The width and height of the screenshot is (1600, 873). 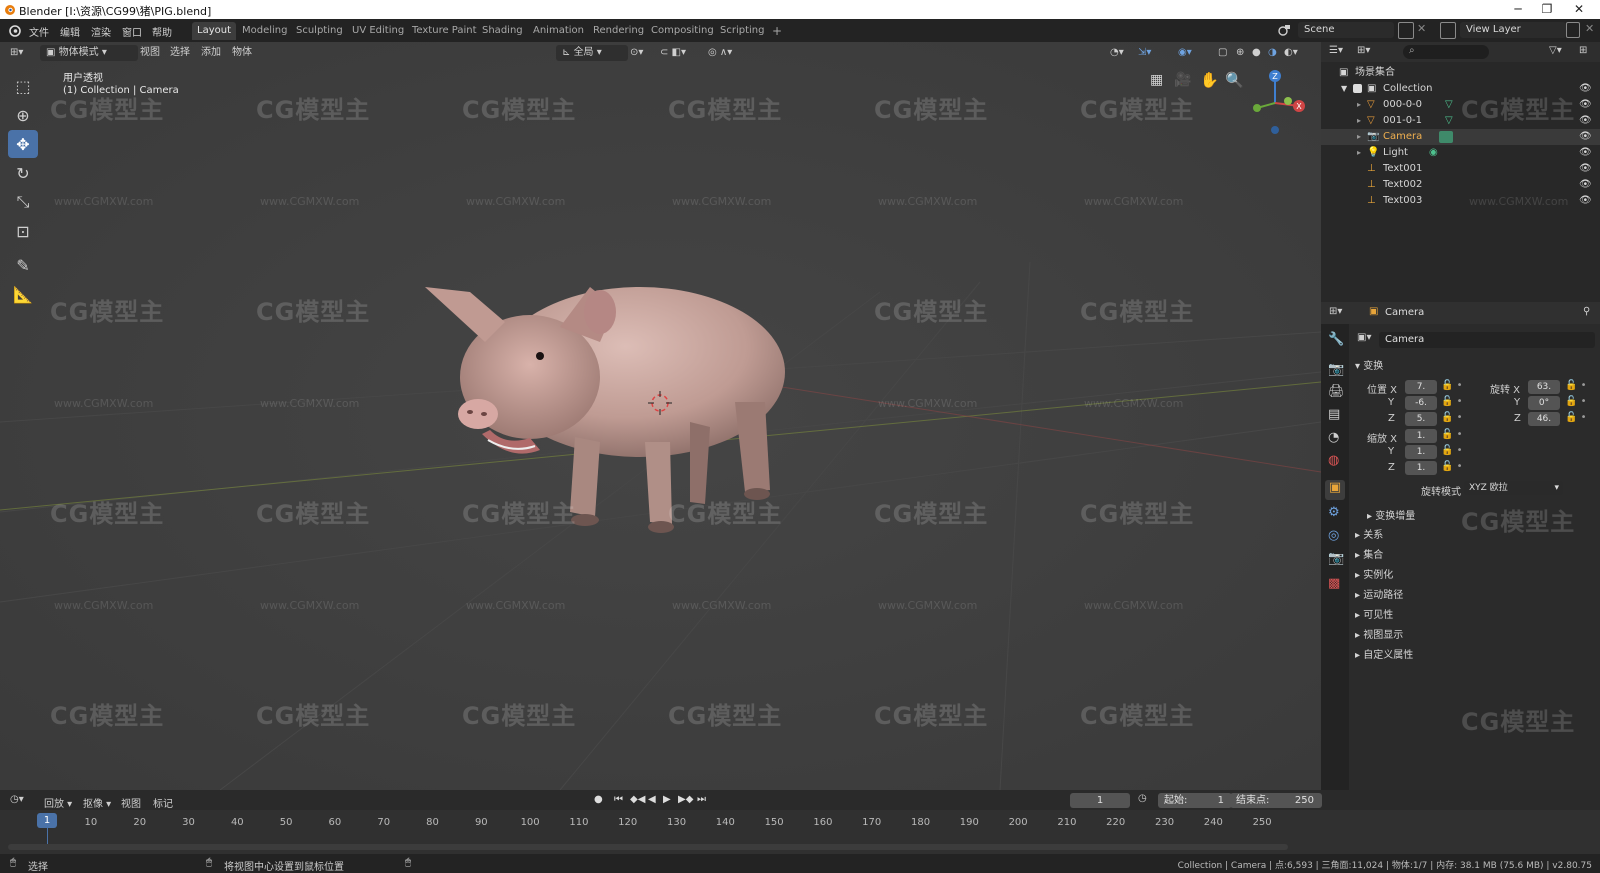 I want to click on tab-animation: Animation, so click(x=558, y=31).